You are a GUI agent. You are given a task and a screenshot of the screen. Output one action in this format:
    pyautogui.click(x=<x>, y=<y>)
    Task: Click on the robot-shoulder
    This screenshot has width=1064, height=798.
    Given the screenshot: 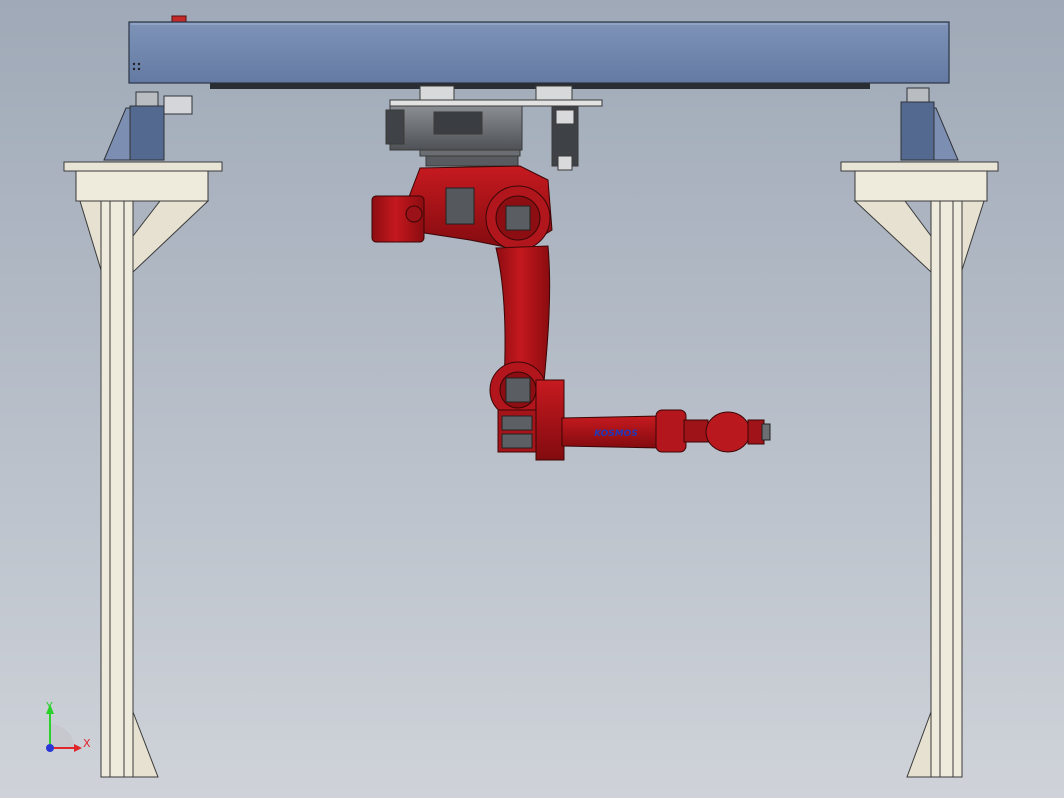 What is the action you would take?
    pyautogui.click(x=462, y=208)
    